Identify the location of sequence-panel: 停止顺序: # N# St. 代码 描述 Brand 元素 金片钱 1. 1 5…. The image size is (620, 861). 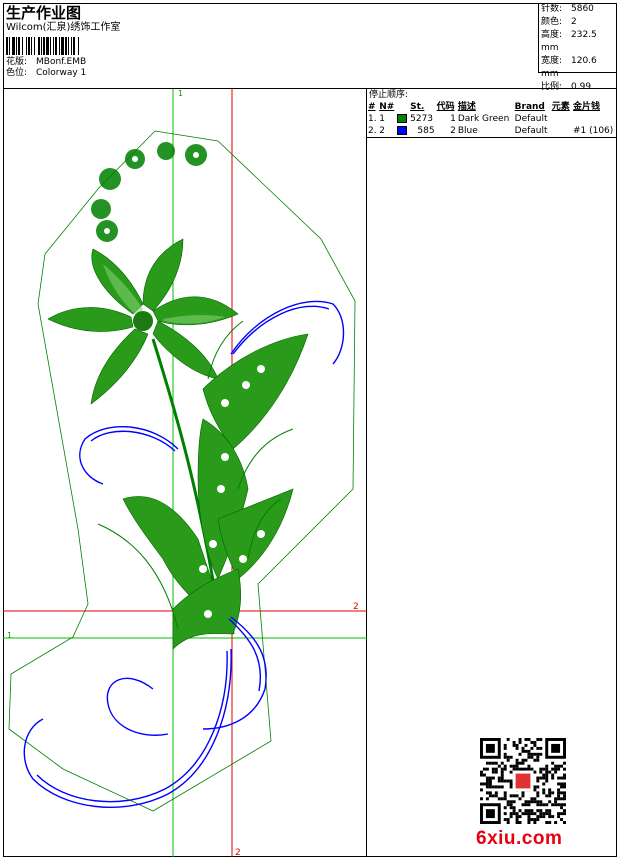
(492, 113).